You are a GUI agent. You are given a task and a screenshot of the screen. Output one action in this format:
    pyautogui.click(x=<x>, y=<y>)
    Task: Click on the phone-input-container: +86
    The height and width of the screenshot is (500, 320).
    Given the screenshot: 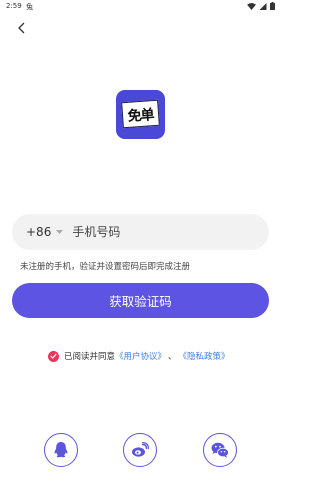 What is the action you would take?
    pyautogui.click(x=140, y=232)
    